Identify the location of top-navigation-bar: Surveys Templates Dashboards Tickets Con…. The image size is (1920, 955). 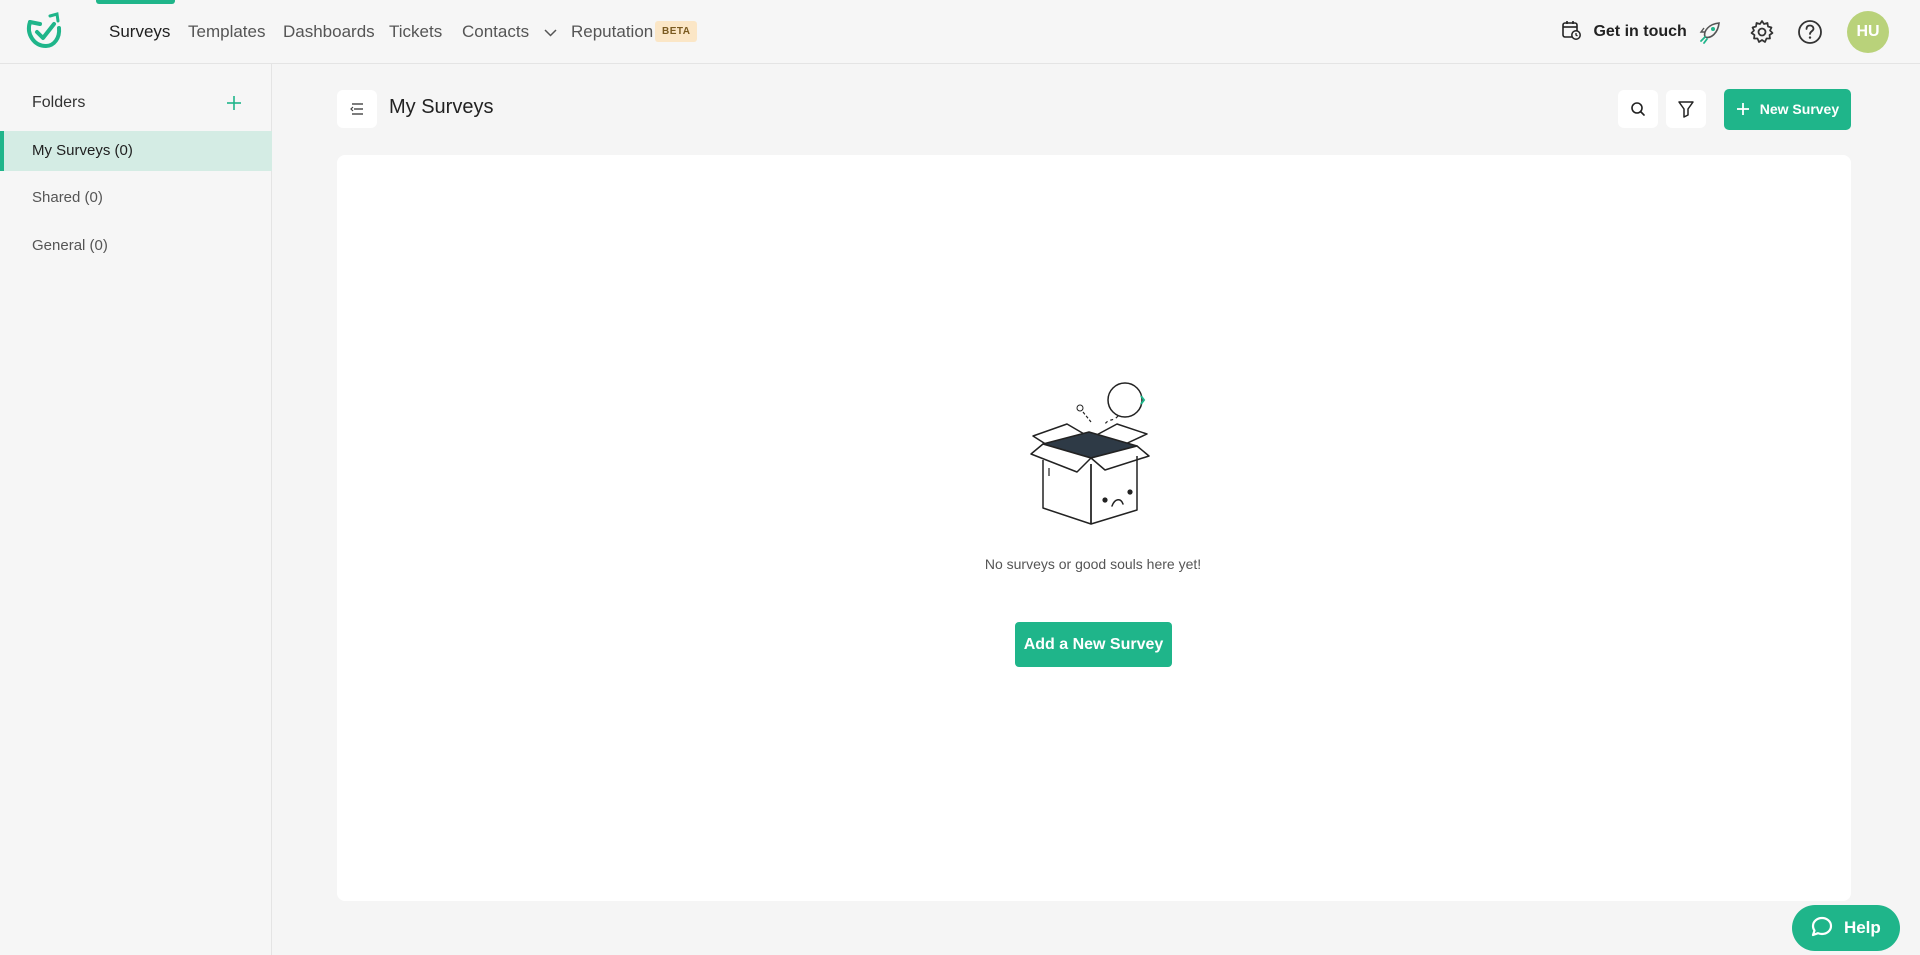
(960, 32).